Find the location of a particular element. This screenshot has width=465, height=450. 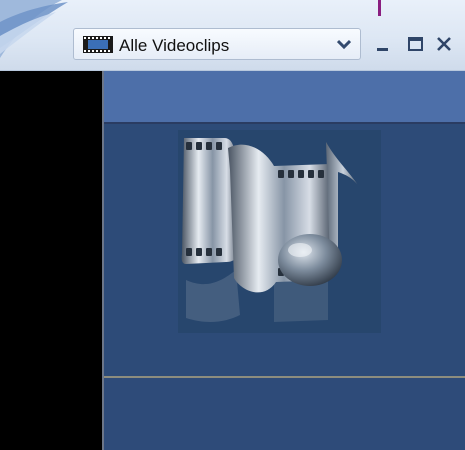

chevron-down-icon is located at coordinates (344, 45).